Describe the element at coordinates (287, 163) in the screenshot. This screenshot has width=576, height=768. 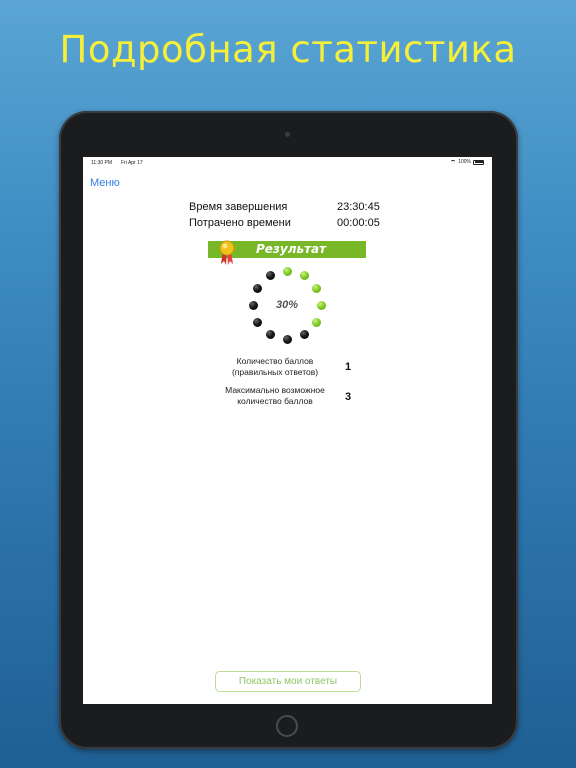
I see `status-bar: 11:30 PM Fri Apr 17 100%` at that location.